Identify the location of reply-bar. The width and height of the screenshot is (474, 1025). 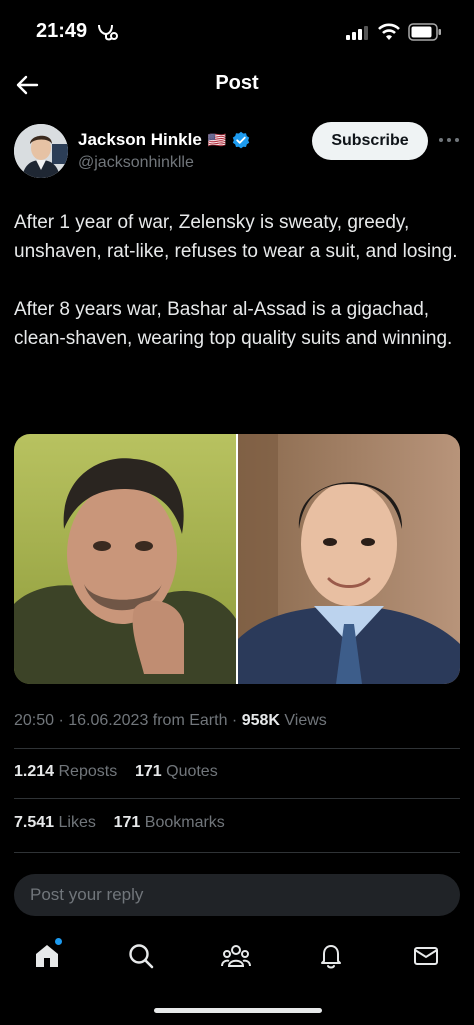
(237, 895).